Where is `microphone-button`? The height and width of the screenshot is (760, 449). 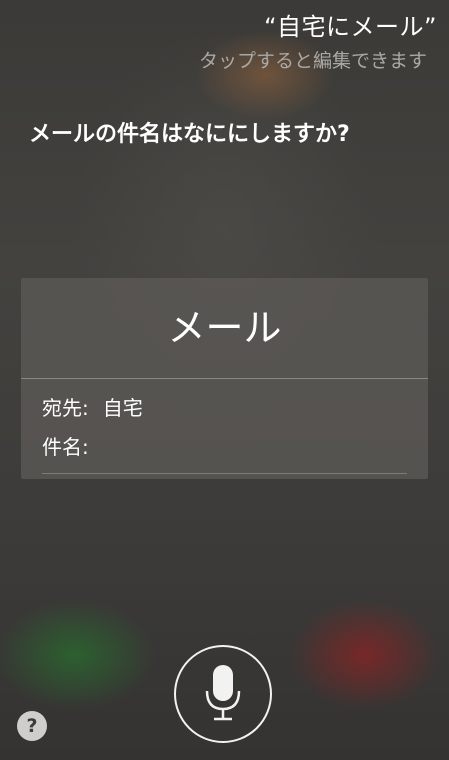
microphone-button is located at coordinates (223, 694).